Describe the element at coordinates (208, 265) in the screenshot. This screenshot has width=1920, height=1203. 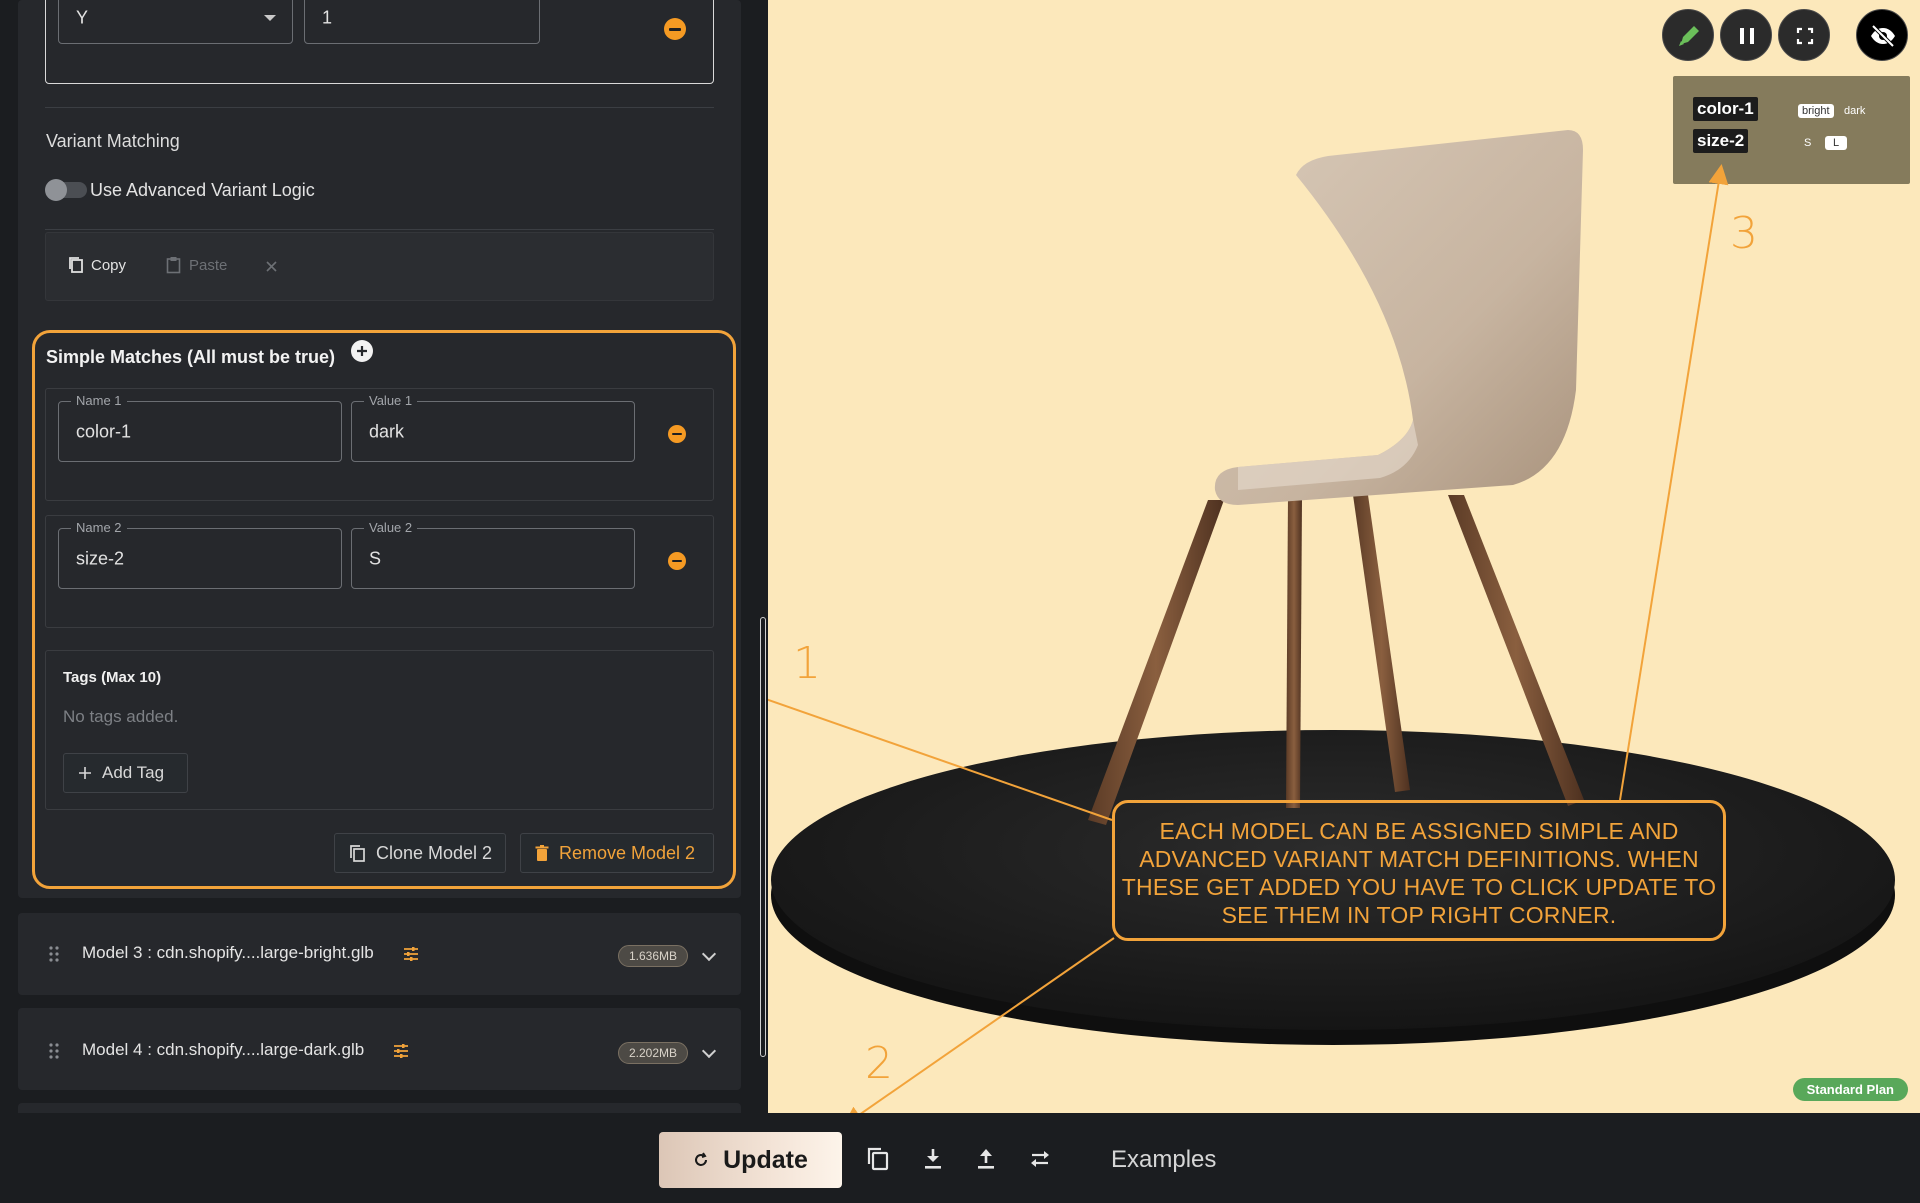
I see `paste-label: Paste` at that location.